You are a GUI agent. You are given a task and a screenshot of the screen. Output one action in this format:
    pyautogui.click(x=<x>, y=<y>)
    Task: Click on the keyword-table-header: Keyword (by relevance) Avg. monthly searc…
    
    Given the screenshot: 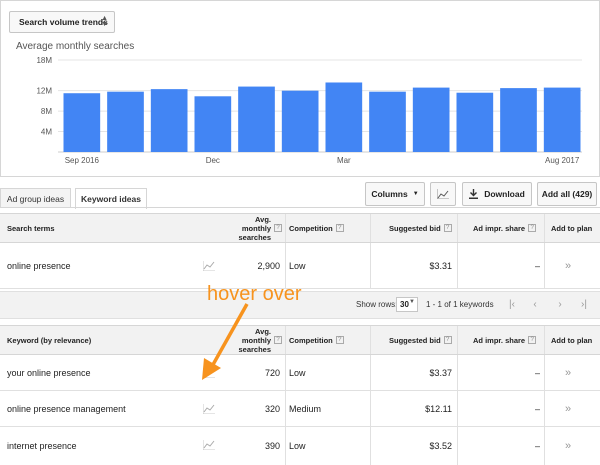 What is the action you would take?
    pyautogui.click(x=300, y=340)
    